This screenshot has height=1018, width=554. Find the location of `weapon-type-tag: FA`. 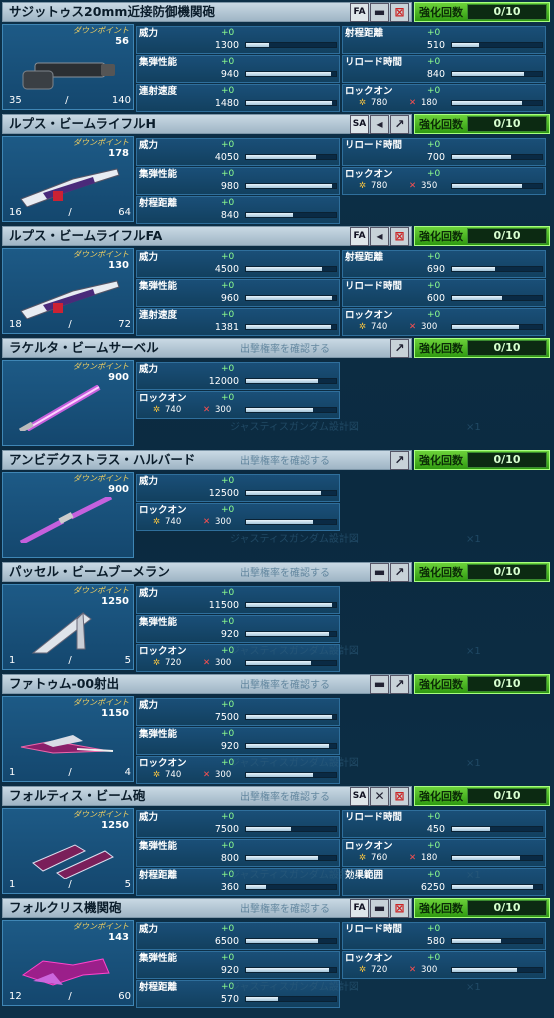

weapon-type-tag: FA is located at coordinates (359, 236).